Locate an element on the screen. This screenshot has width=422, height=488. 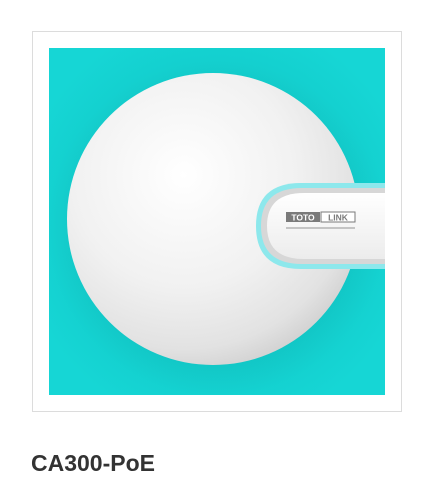
svg-text: TOTO is located at coordinates (303, 217).